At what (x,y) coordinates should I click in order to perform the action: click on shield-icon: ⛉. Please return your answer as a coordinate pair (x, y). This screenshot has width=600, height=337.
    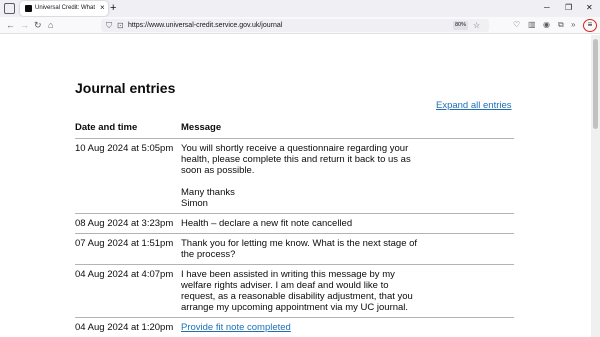
    Looking at the image, I should click on (109, 25).